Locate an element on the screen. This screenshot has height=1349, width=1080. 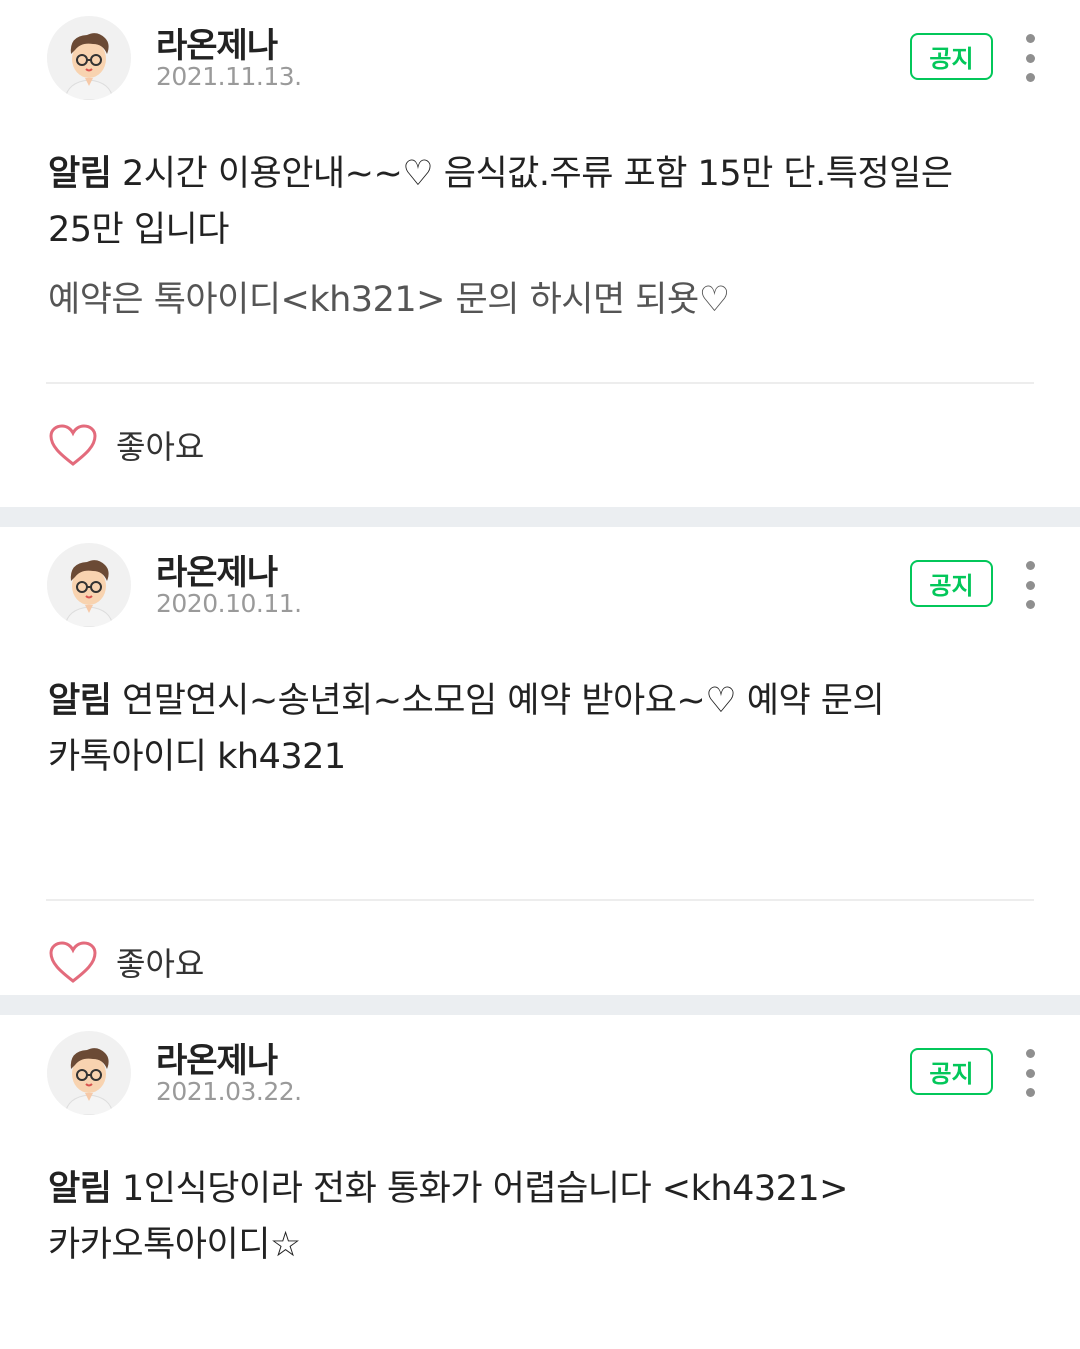
post-date: 2021.03.22. is located at coordinates (229, 1091).